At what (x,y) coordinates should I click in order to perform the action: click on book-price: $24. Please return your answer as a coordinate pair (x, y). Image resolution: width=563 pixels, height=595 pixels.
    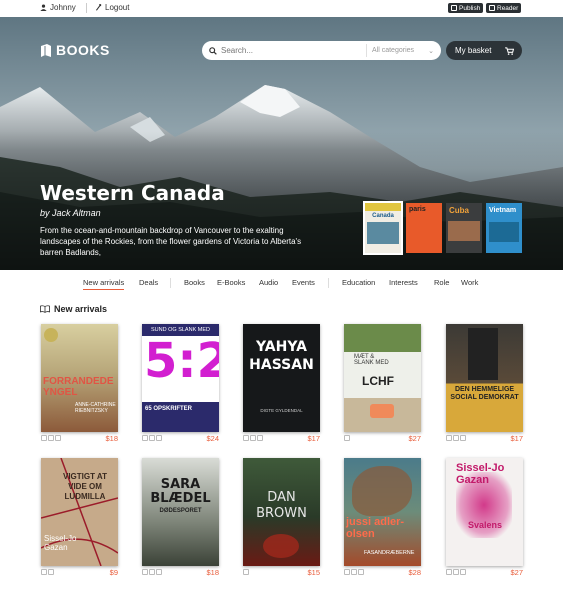
    Looking at the image, I should click on (212, 438).